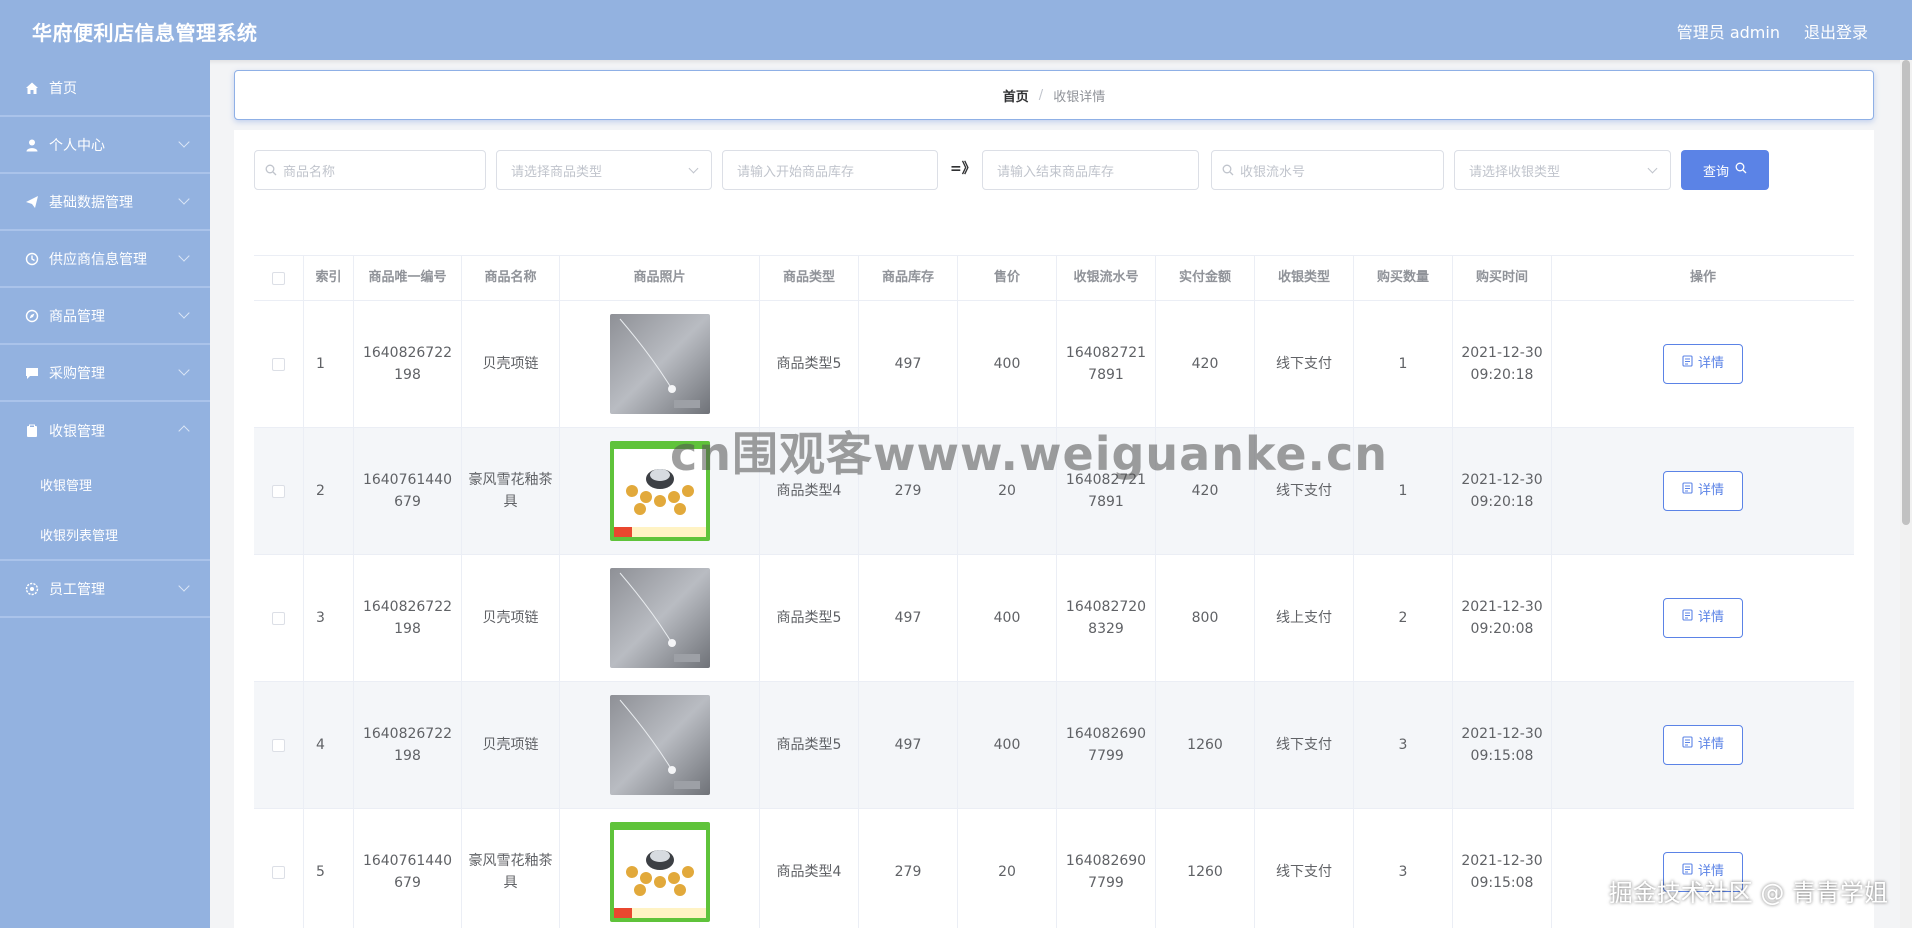  I want to click on cell-time: 2021-12-30 09:15:08, so click(1502, 745).